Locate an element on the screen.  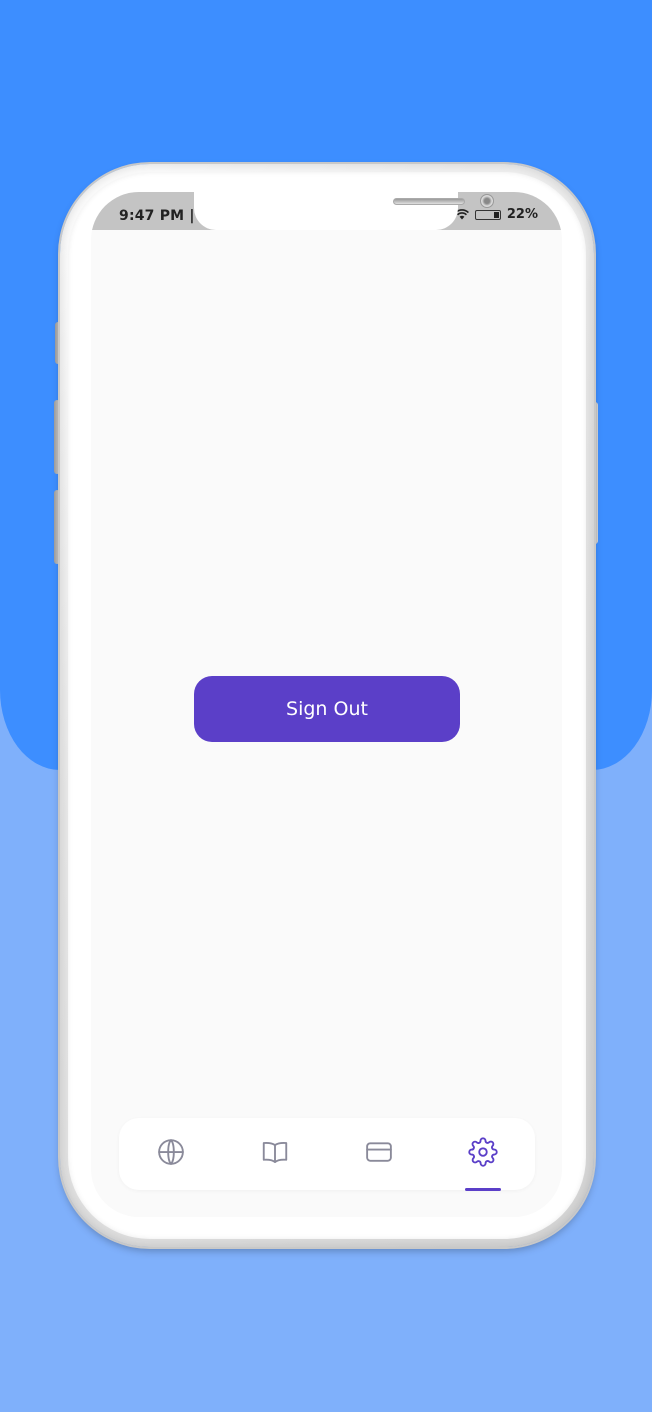
nav-item-globe is located at coordinates (171, 1152).